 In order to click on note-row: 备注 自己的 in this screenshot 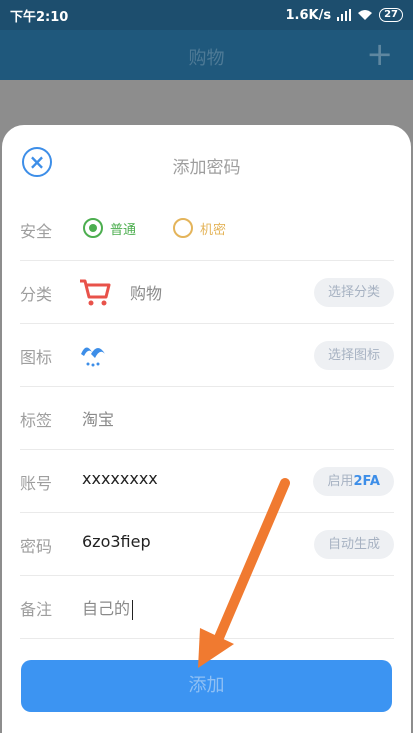, I will do `click(207, 607)`.